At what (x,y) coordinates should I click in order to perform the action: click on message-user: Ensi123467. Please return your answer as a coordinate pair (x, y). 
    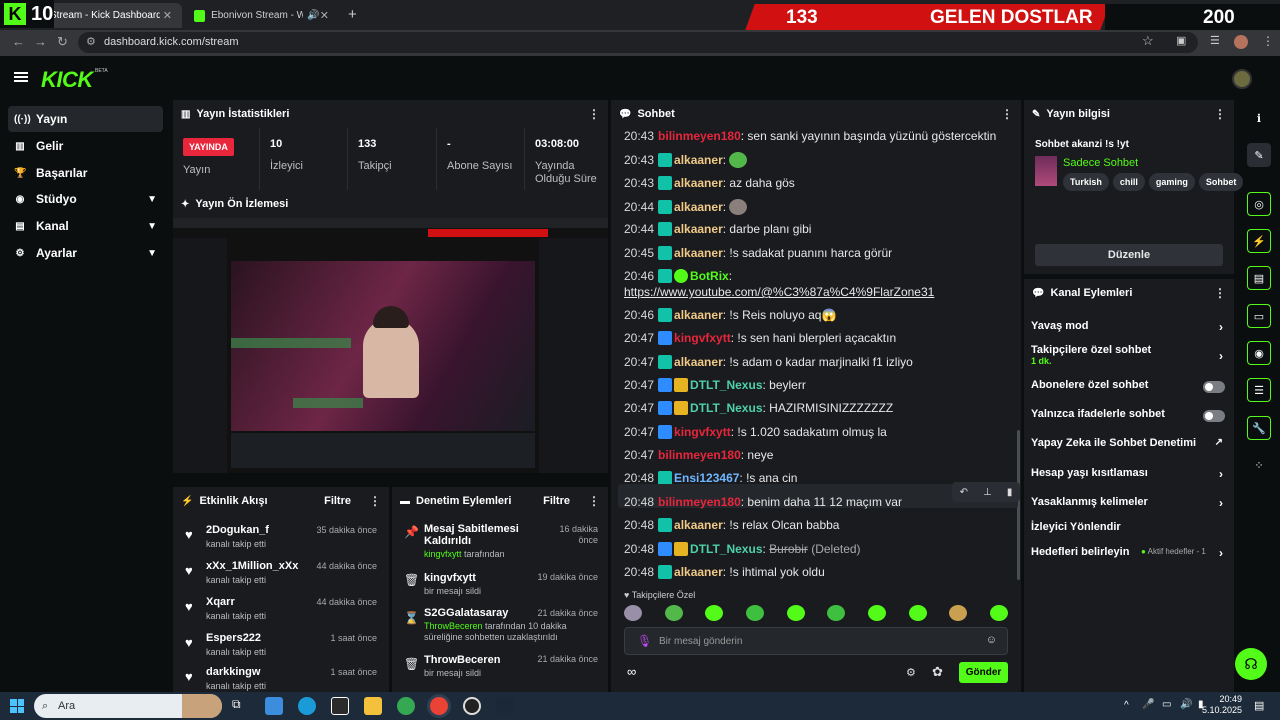
    Looking at the image, I should click on (706, 478).